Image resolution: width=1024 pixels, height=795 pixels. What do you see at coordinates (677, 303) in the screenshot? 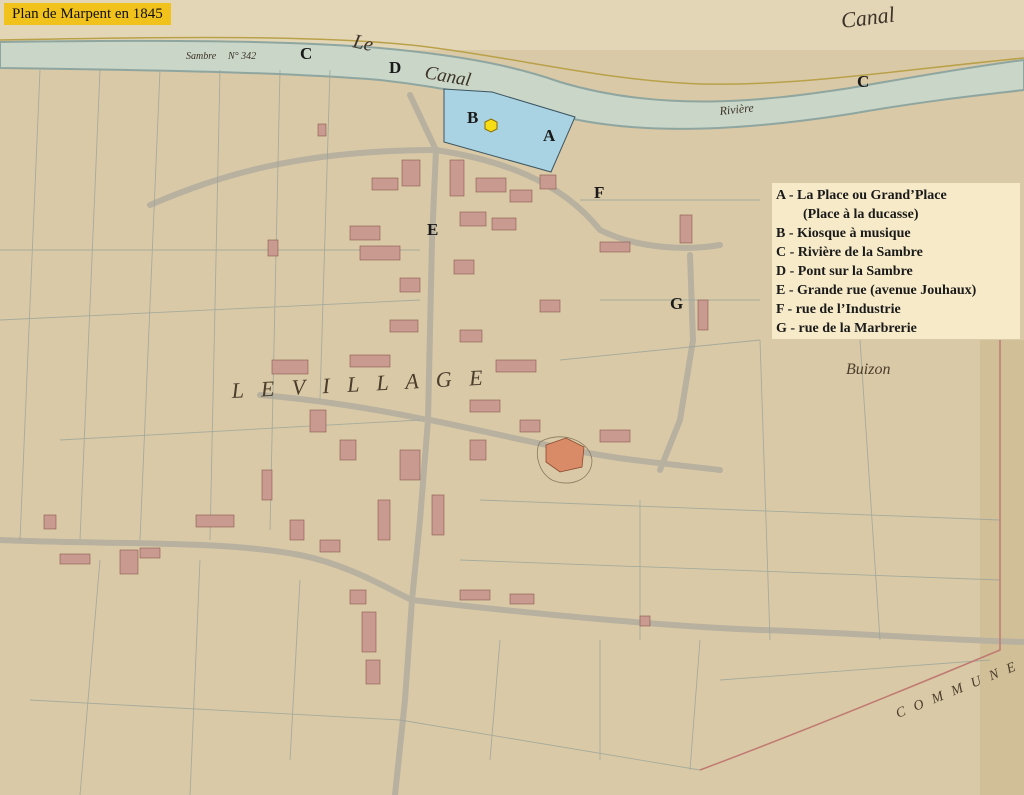
I see `marker-g: G` at bounding box center [677, 303].